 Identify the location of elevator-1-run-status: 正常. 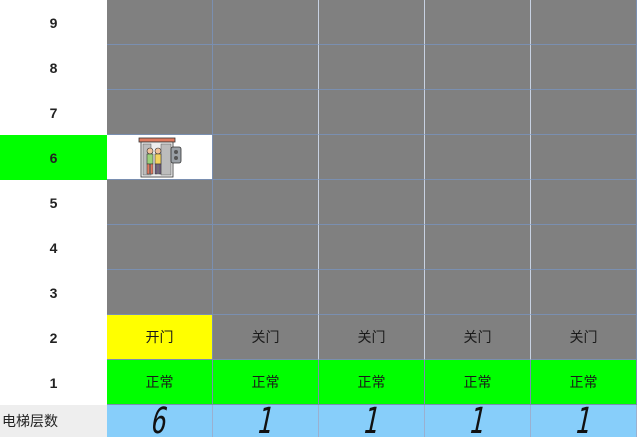
(160, 382).